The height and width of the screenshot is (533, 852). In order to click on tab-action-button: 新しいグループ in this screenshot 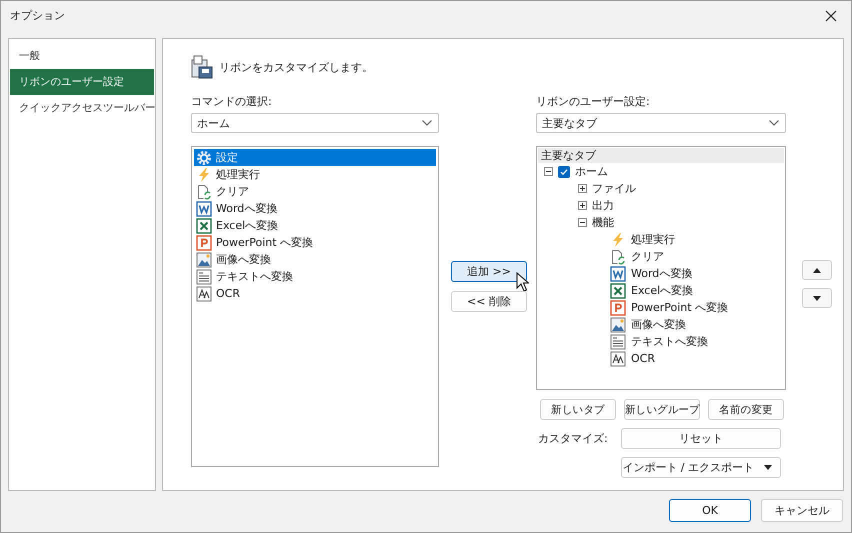, I will do `click(662, 409)`.